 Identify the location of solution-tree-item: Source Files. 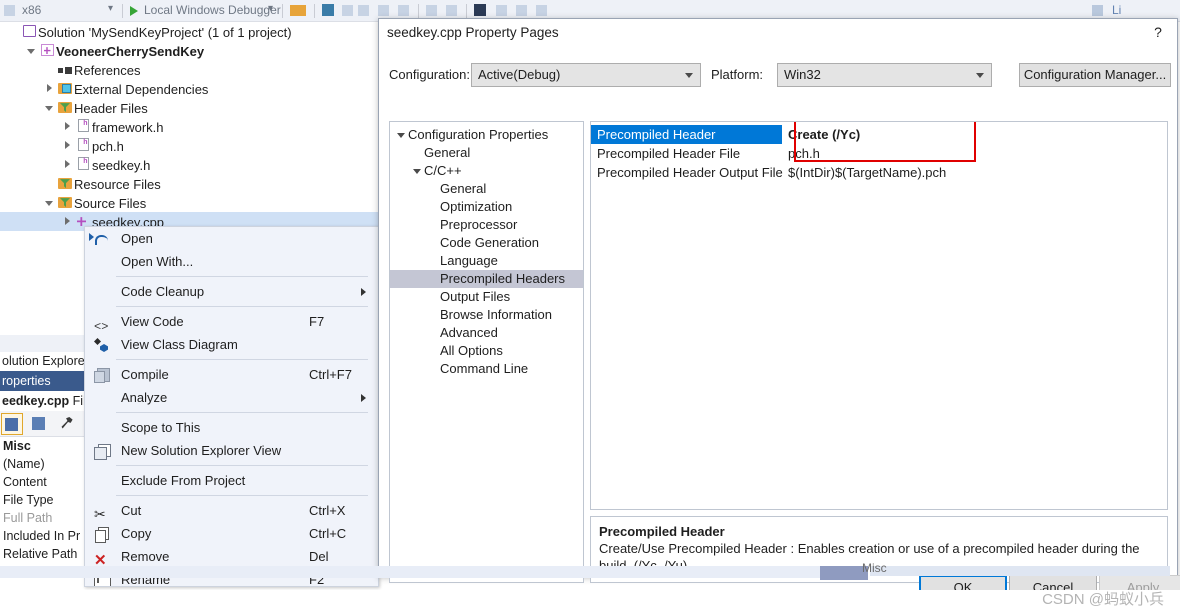
(190, 202).